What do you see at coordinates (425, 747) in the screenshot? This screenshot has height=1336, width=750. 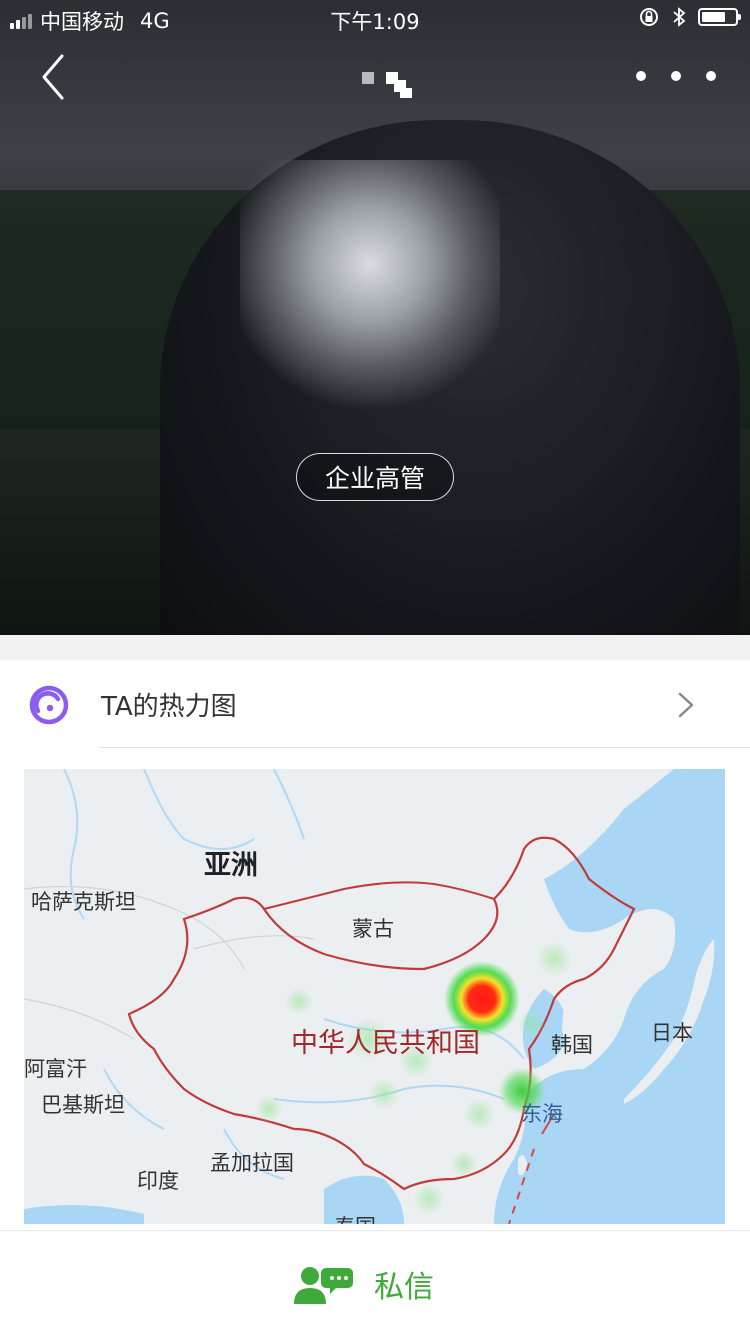 I see `header-divider` at bounding box center [425, 747].